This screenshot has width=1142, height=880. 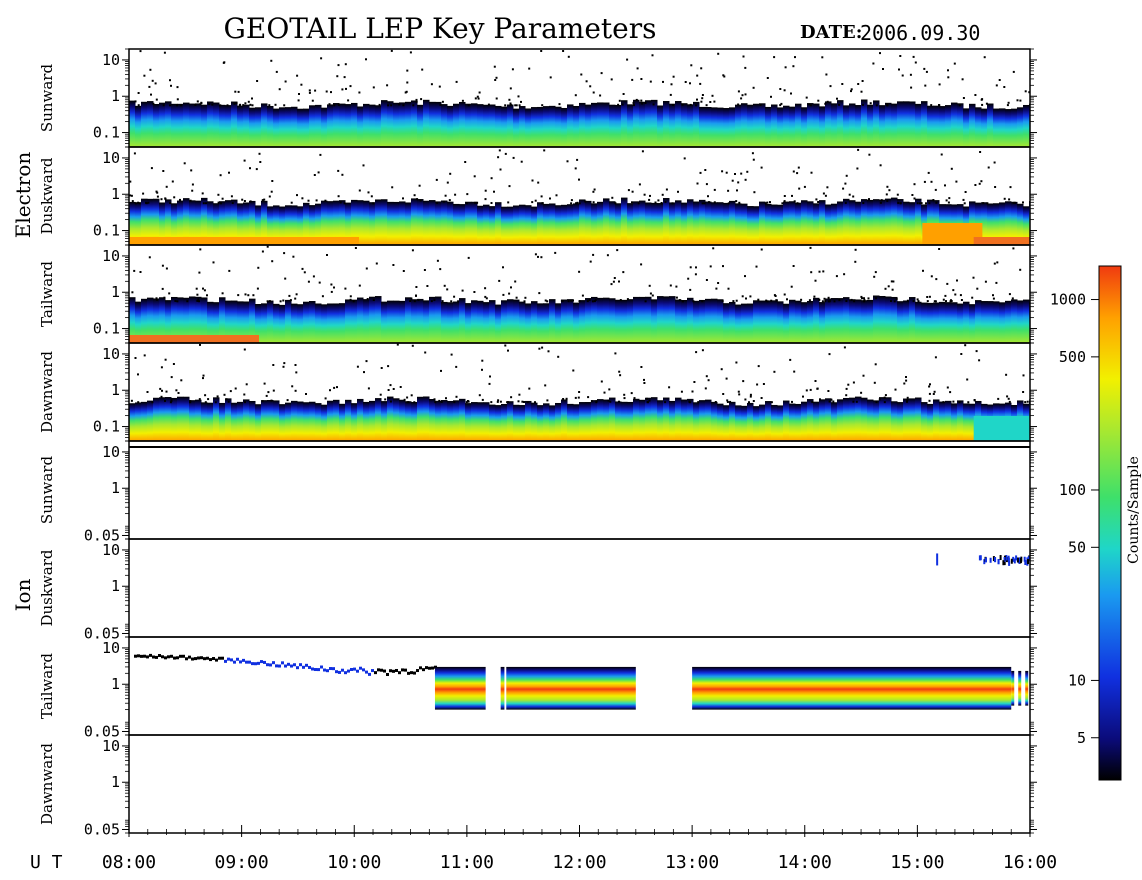 What do you see at coordinates (1001, 241) in the screenshot?
I see `high-count-strip` at bounding box center [1001, 241].